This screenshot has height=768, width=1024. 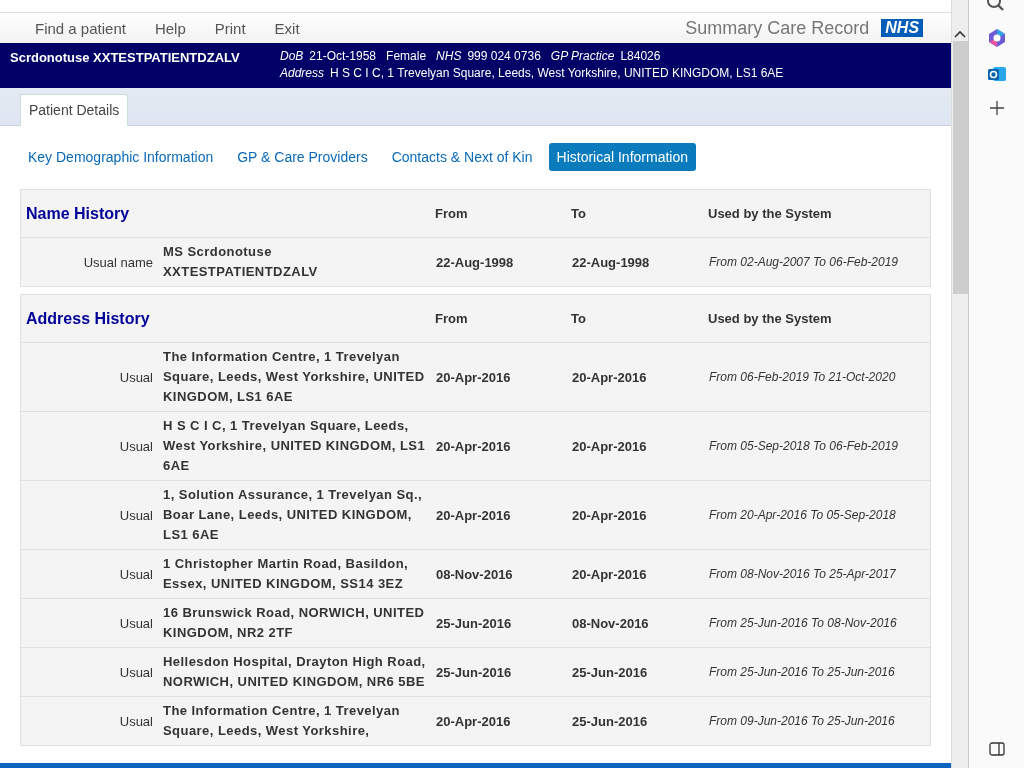 I want to click on table-cell: Hellesdon Hospital, Drayton High Road, NORWICH, UNITED KINGDOM, NR6 5BE, so click(x=294, y=671).